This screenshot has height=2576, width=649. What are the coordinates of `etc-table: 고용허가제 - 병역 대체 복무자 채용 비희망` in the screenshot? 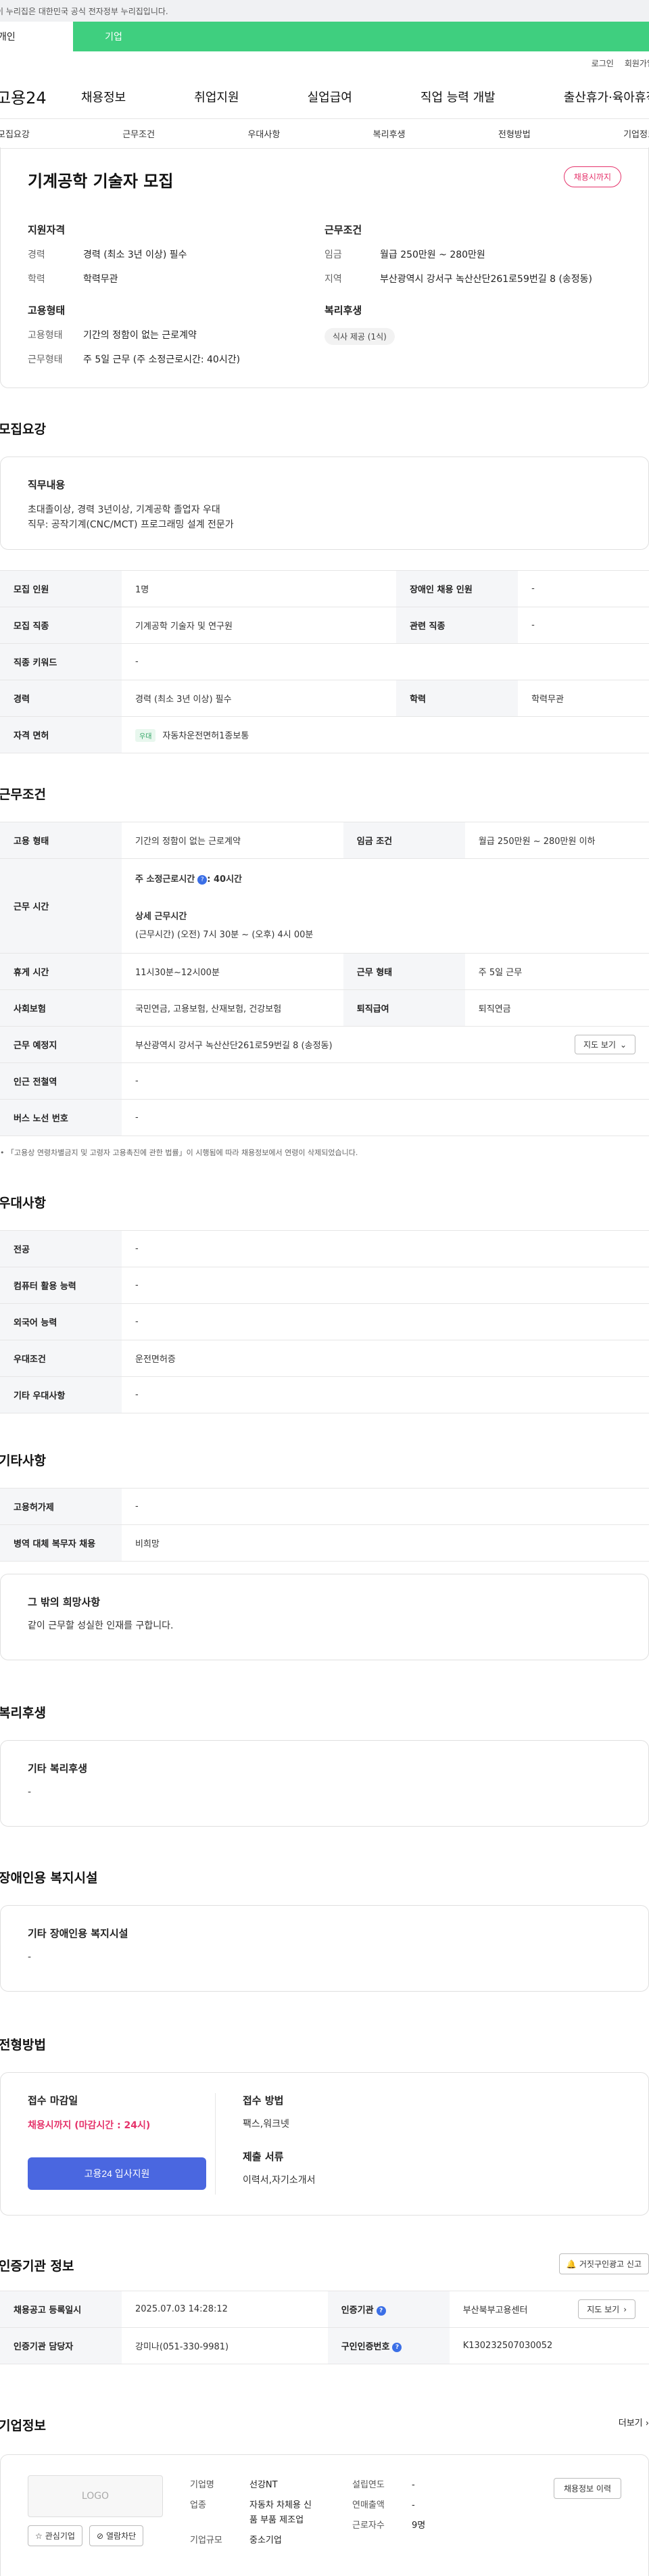 It's located at (324, 1525).